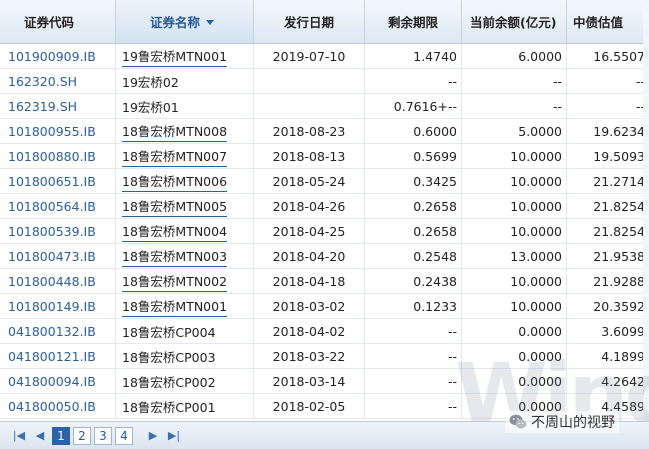 The image size is (649, 449). Describe the element at coordinates (514, 181) in the screenshot. I see `cell-balance: 10.0000` at that location.